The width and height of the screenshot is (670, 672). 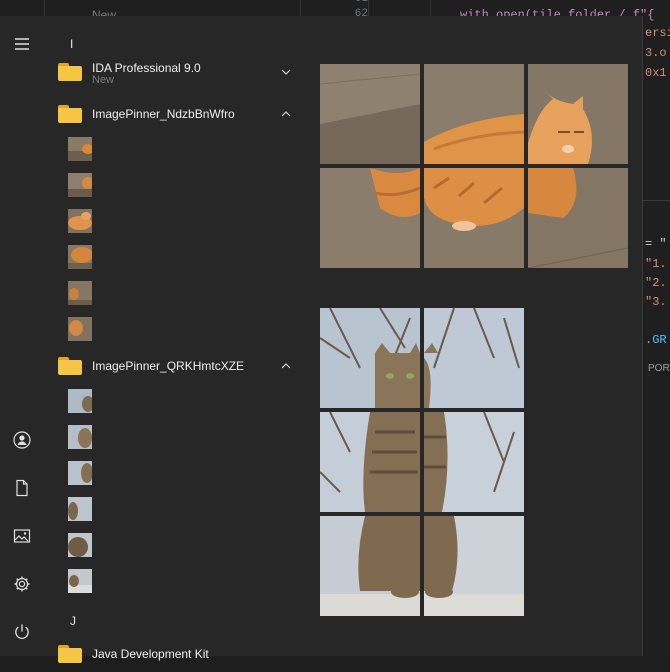 What do you see at coordinates (656, 340) in the screenshot?
I see `code-line: .GR` at bounding box center [656, 340].